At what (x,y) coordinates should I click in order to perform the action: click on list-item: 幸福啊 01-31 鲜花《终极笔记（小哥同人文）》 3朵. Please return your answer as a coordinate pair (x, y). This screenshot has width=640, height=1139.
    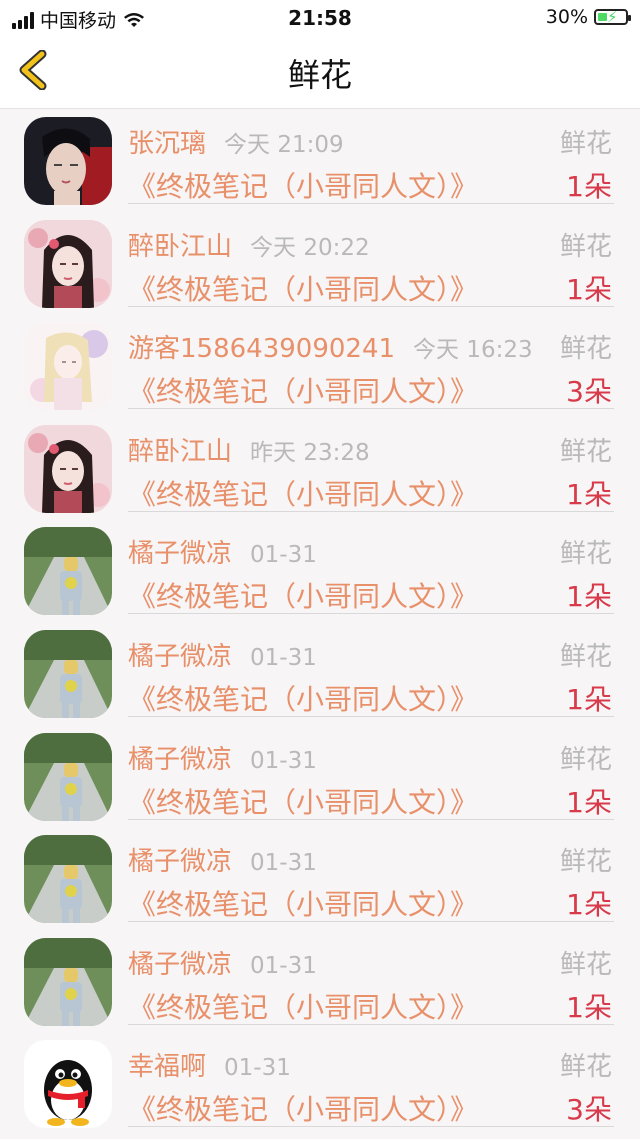
    Looking at the image, I should click on (320, 1083).